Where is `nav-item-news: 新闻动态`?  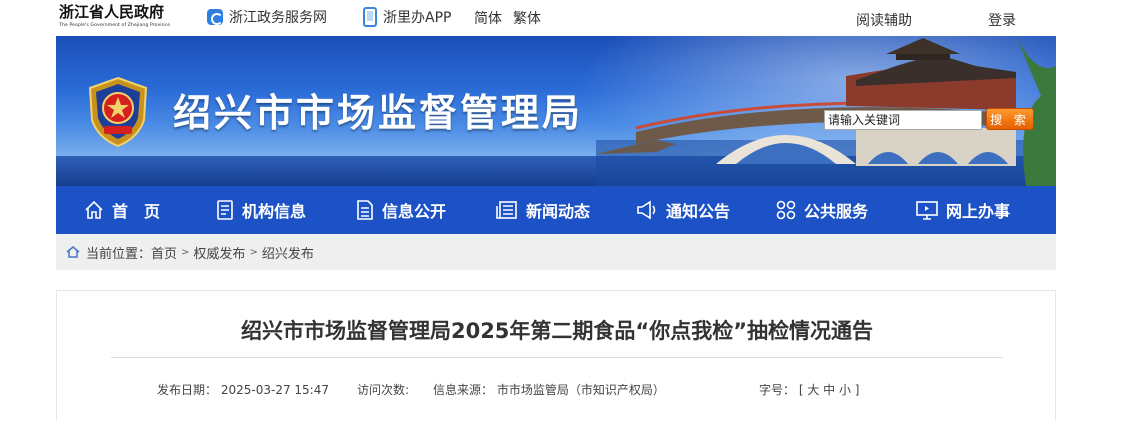 nav-item-news: 新闻动态 is located at coordinates (543, 210).